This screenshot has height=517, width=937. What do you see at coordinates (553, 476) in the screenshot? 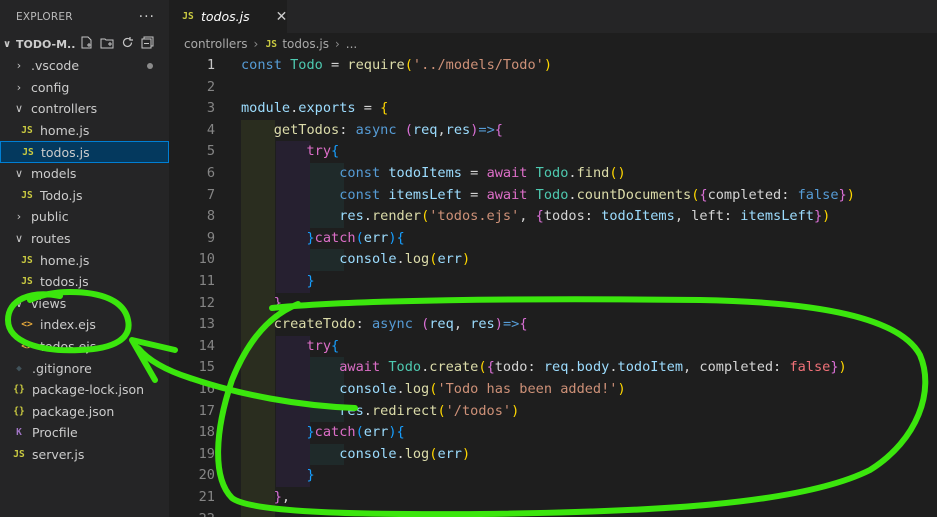
I see `code-line: 20 }` at bounding box center [553, 476].